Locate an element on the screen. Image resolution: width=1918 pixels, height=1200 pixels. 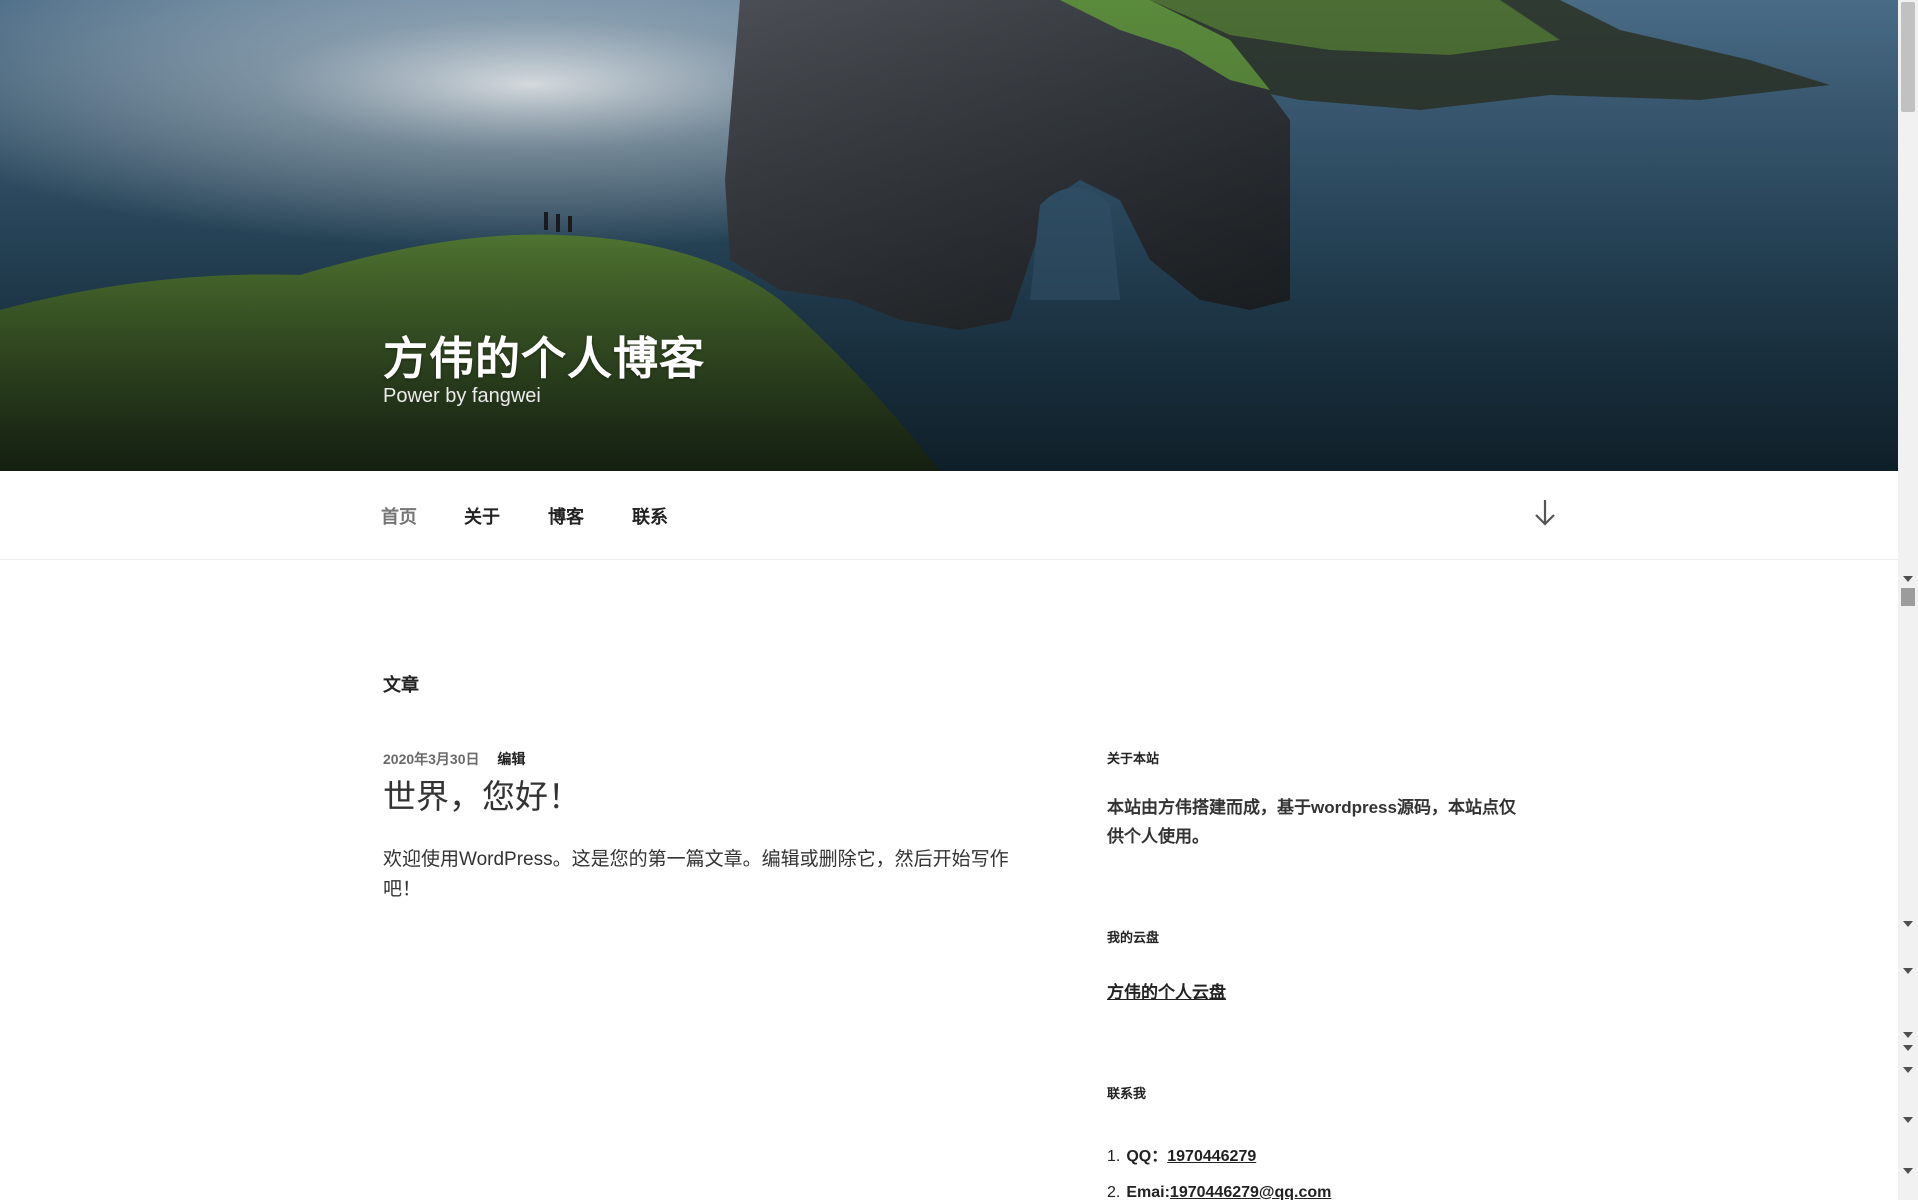
list-number: 1. is located at coordinates (1114, 1156).